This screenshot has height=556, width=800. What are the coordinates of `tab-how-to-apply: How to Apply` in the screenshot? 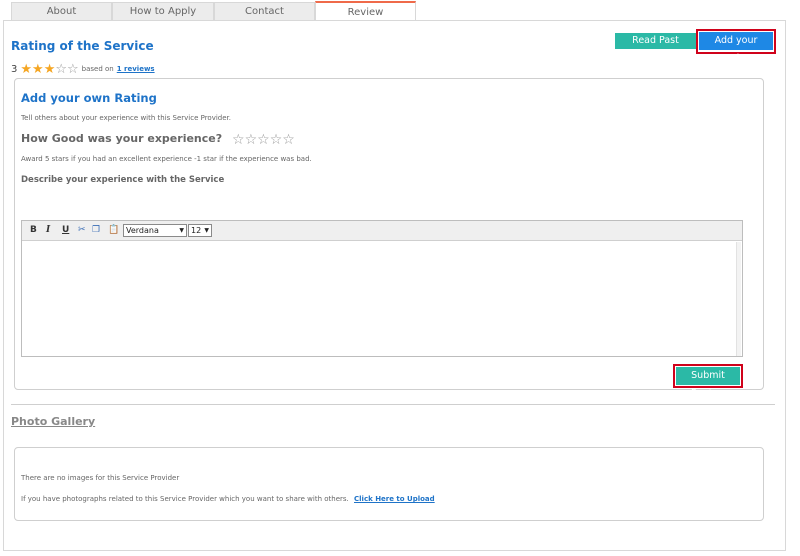 It's located at (163, 11).